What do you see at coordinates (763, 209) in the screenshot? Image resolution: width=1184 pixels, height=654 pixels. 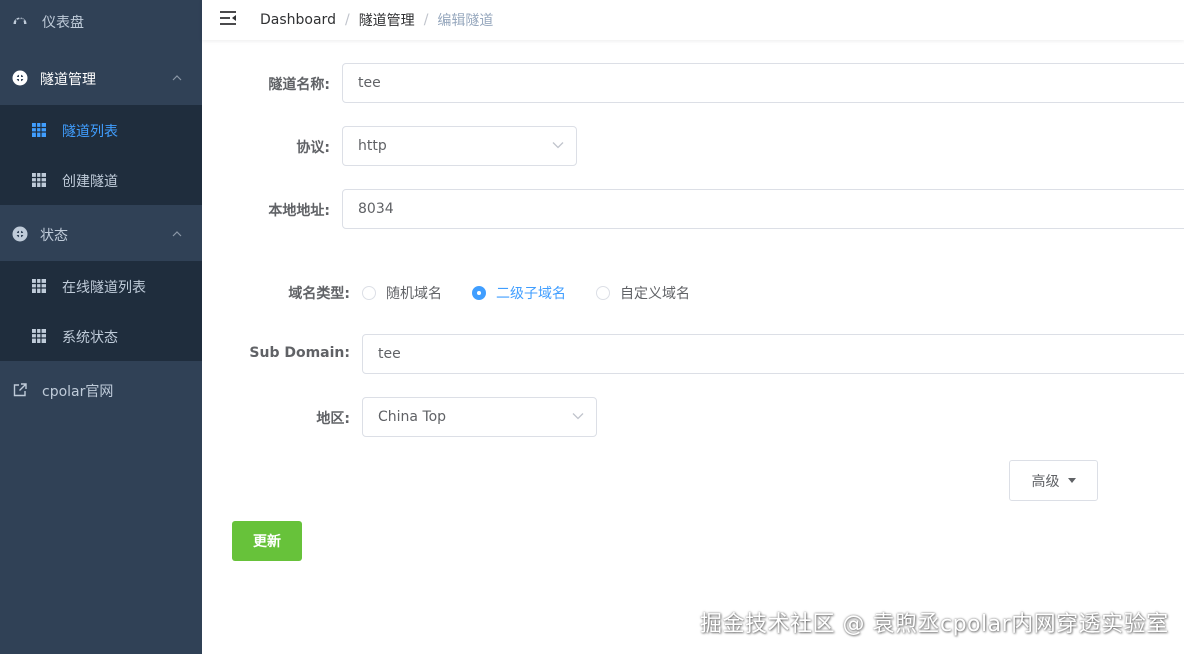 I see `local-address-input: 8034` at bounding box center [763, 209].